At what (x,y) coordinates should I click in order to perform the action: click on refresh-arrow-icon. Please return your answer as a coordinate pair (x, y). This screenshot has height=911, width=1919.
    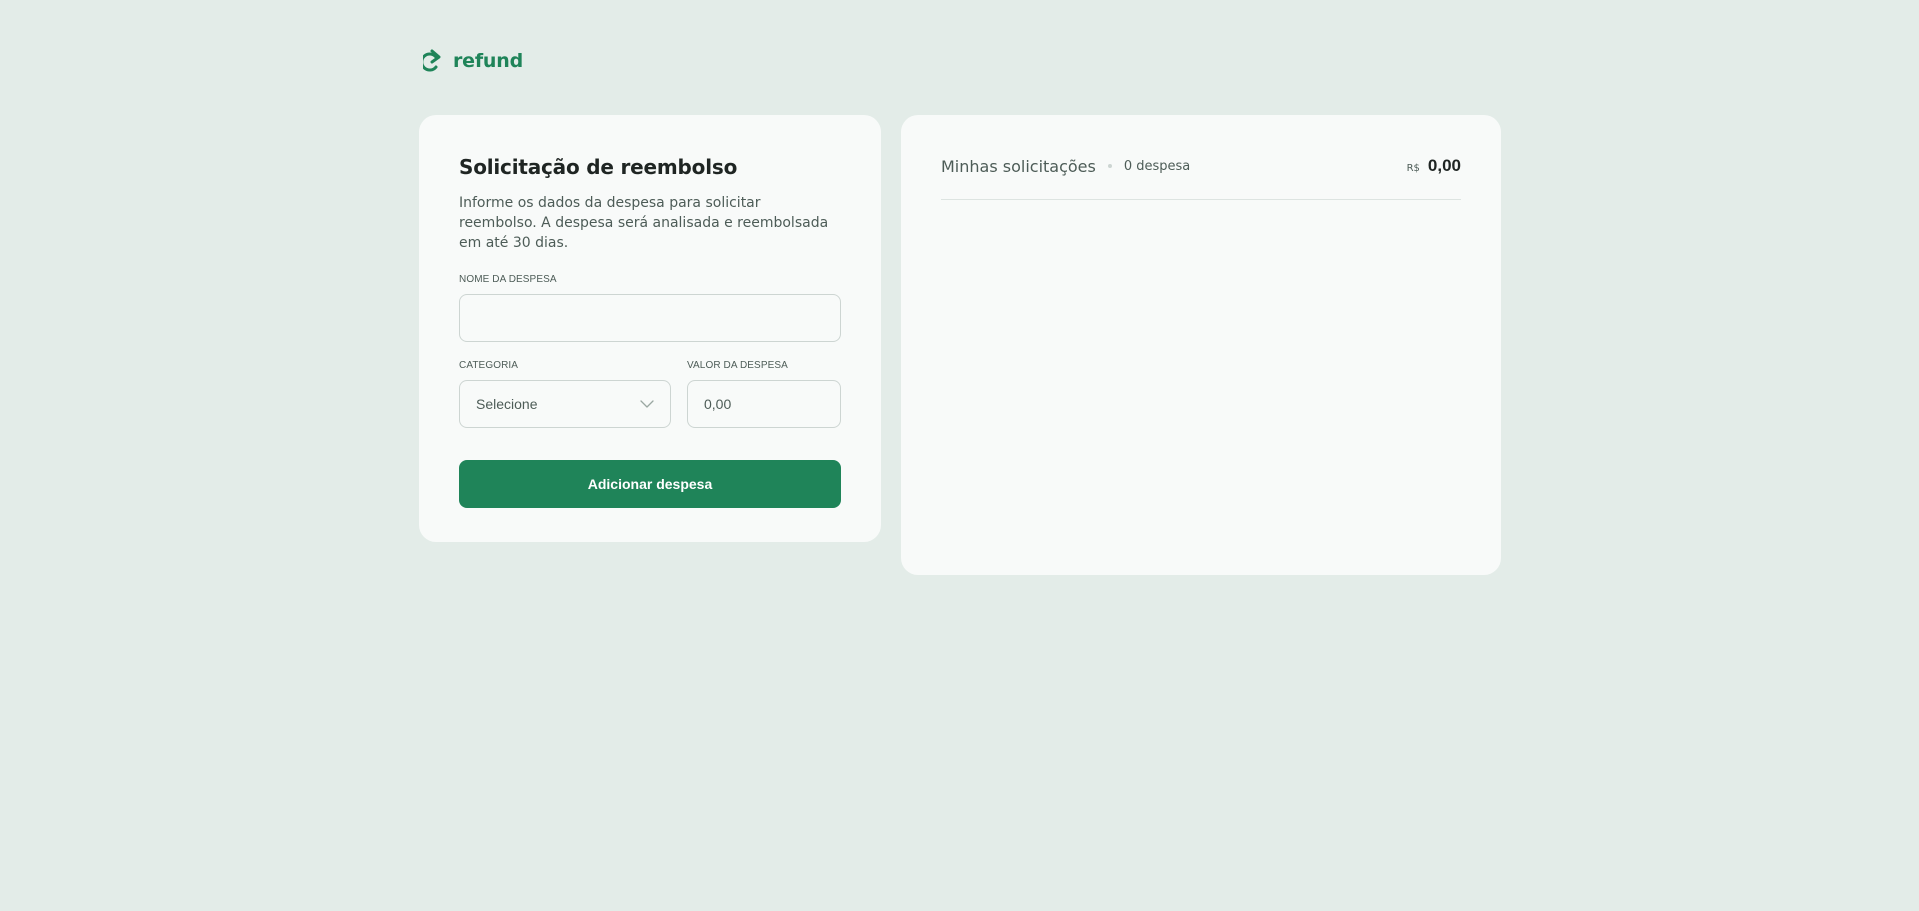
    Looking at the image, I should click on (432, 60).